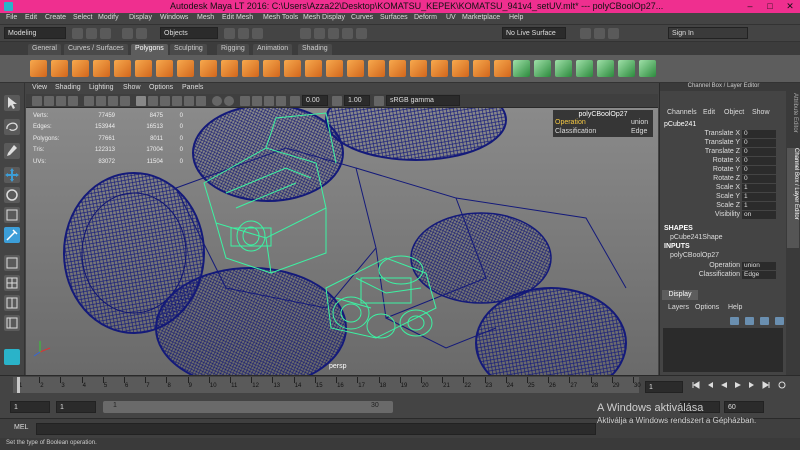  What do you see at coordinates (333, 33) in the screenshot?
I see `snap-point-icon` at bounding box center [333, 33].